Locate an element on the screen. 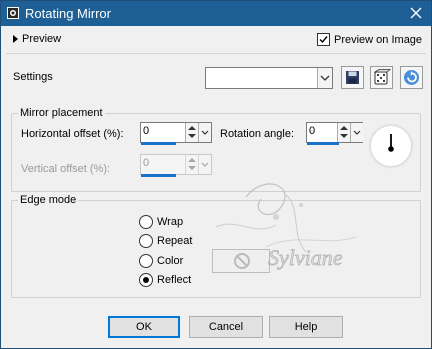 This screenshot has height=349, width=432. undo-icon is located at coordinates (411, 77).